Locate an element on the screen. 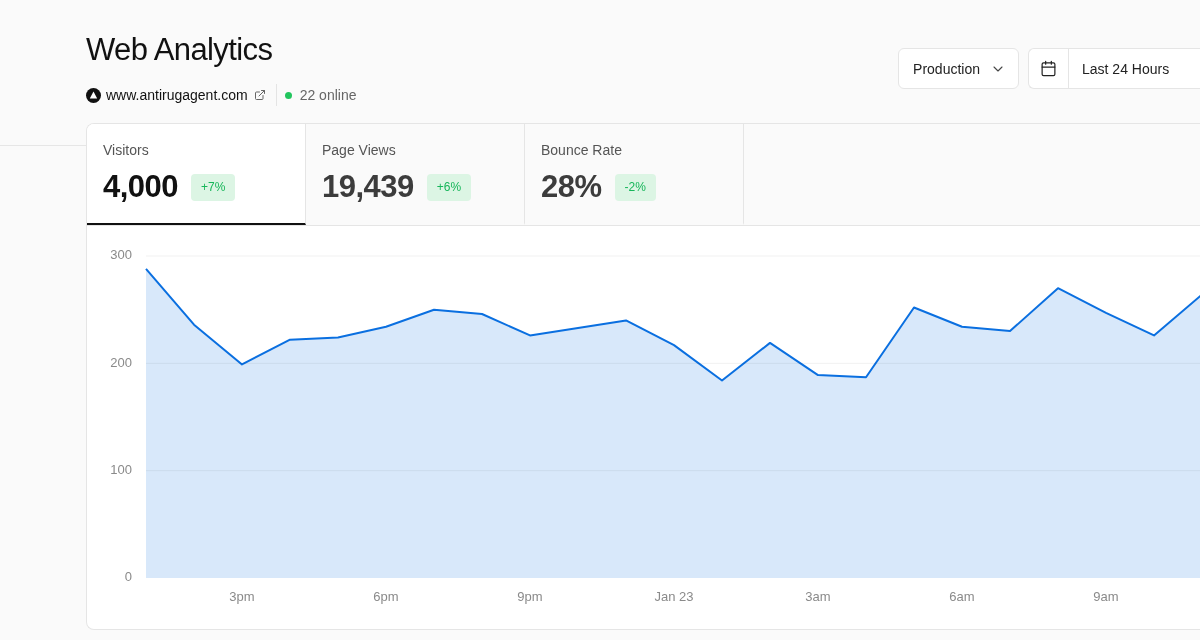 This screenshot has height=640, width=1200. x-axis-label: 6pm is located at coordinates (386, 597).